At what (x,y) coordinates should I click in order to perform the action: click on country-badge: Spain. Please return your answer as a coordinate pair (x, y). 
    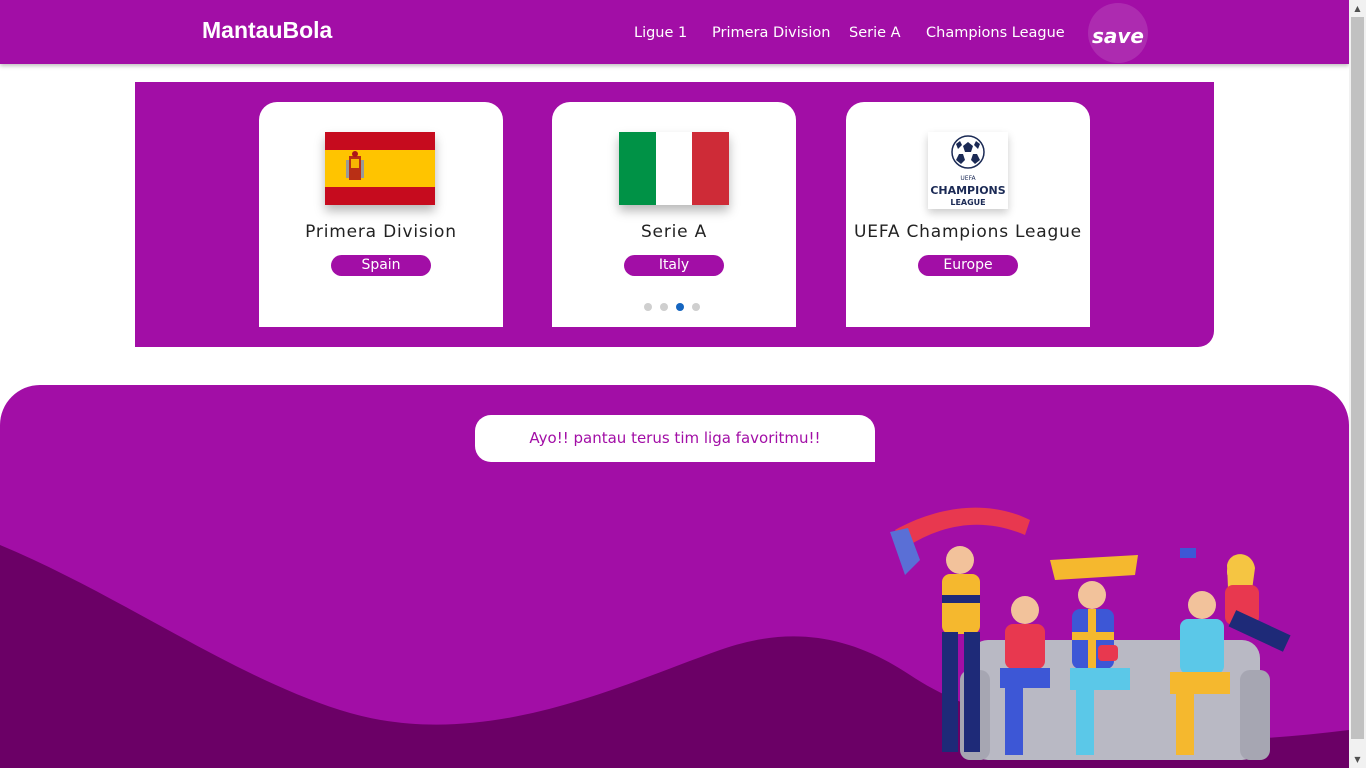
    Looking at the image, I should click on (381, 265).